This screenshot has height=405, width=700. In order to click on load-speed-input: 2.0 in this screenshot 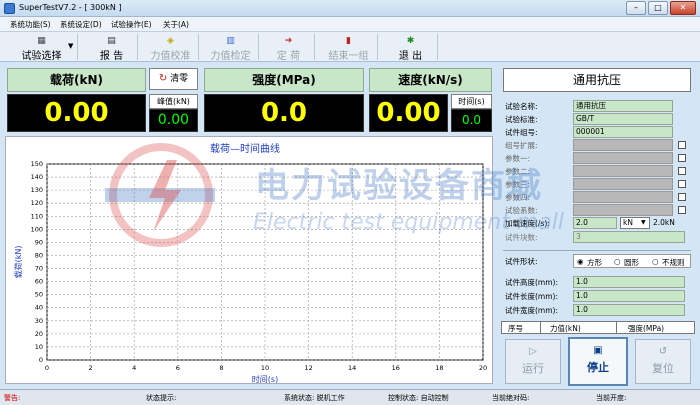, I will do `click(595, 223)`.